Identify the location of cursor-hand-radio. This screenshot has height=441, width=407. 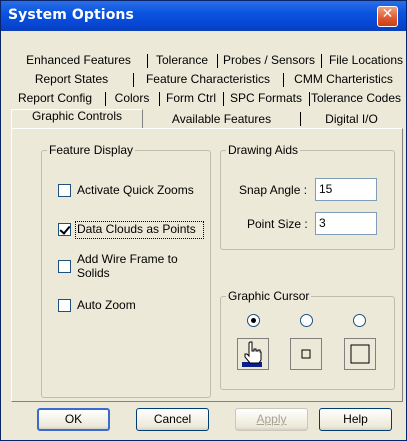
(253, 320).